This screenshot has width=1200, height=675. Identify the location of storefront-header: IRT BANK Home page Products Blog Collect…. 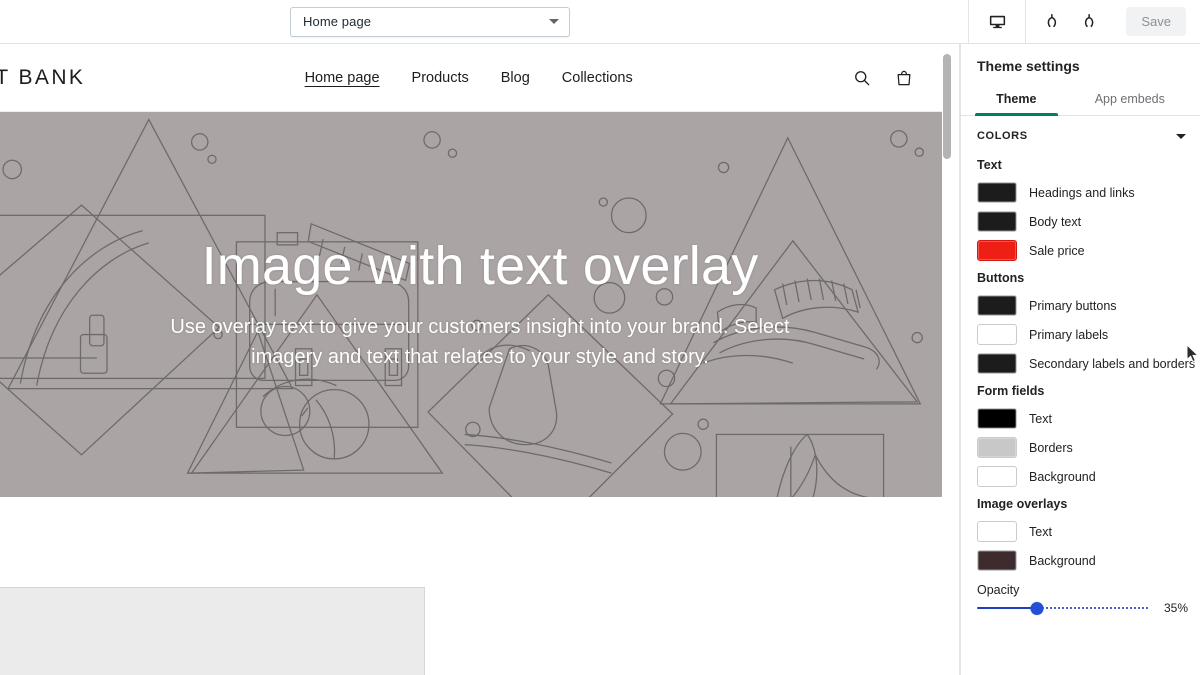
(480, 78).